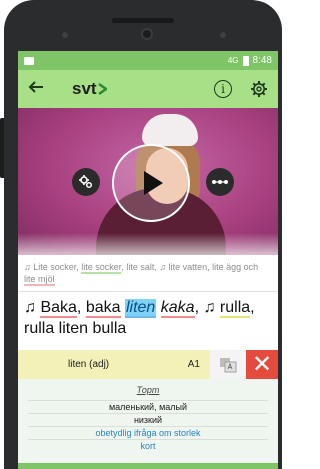 This screenshot has height=469, width=320. Describe the element at coordinates (193, 364) in the screenshot. I see `level-badge: A1` at that location.